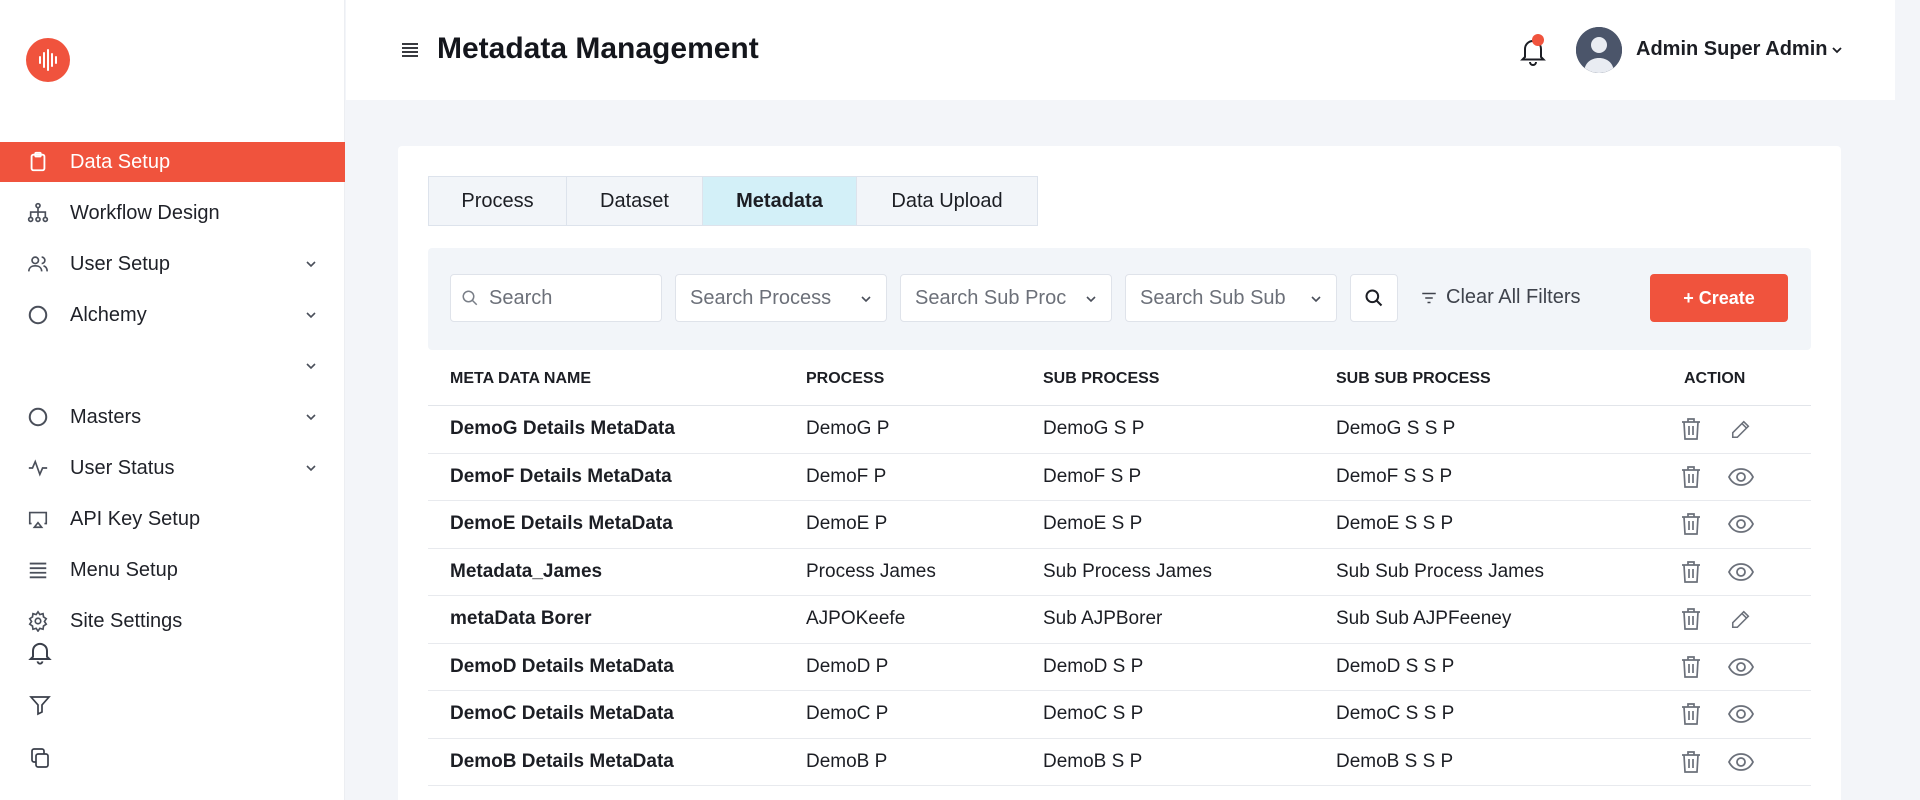 The image size is (1920, 800). I want to click on avatar, so click(1599, 50).